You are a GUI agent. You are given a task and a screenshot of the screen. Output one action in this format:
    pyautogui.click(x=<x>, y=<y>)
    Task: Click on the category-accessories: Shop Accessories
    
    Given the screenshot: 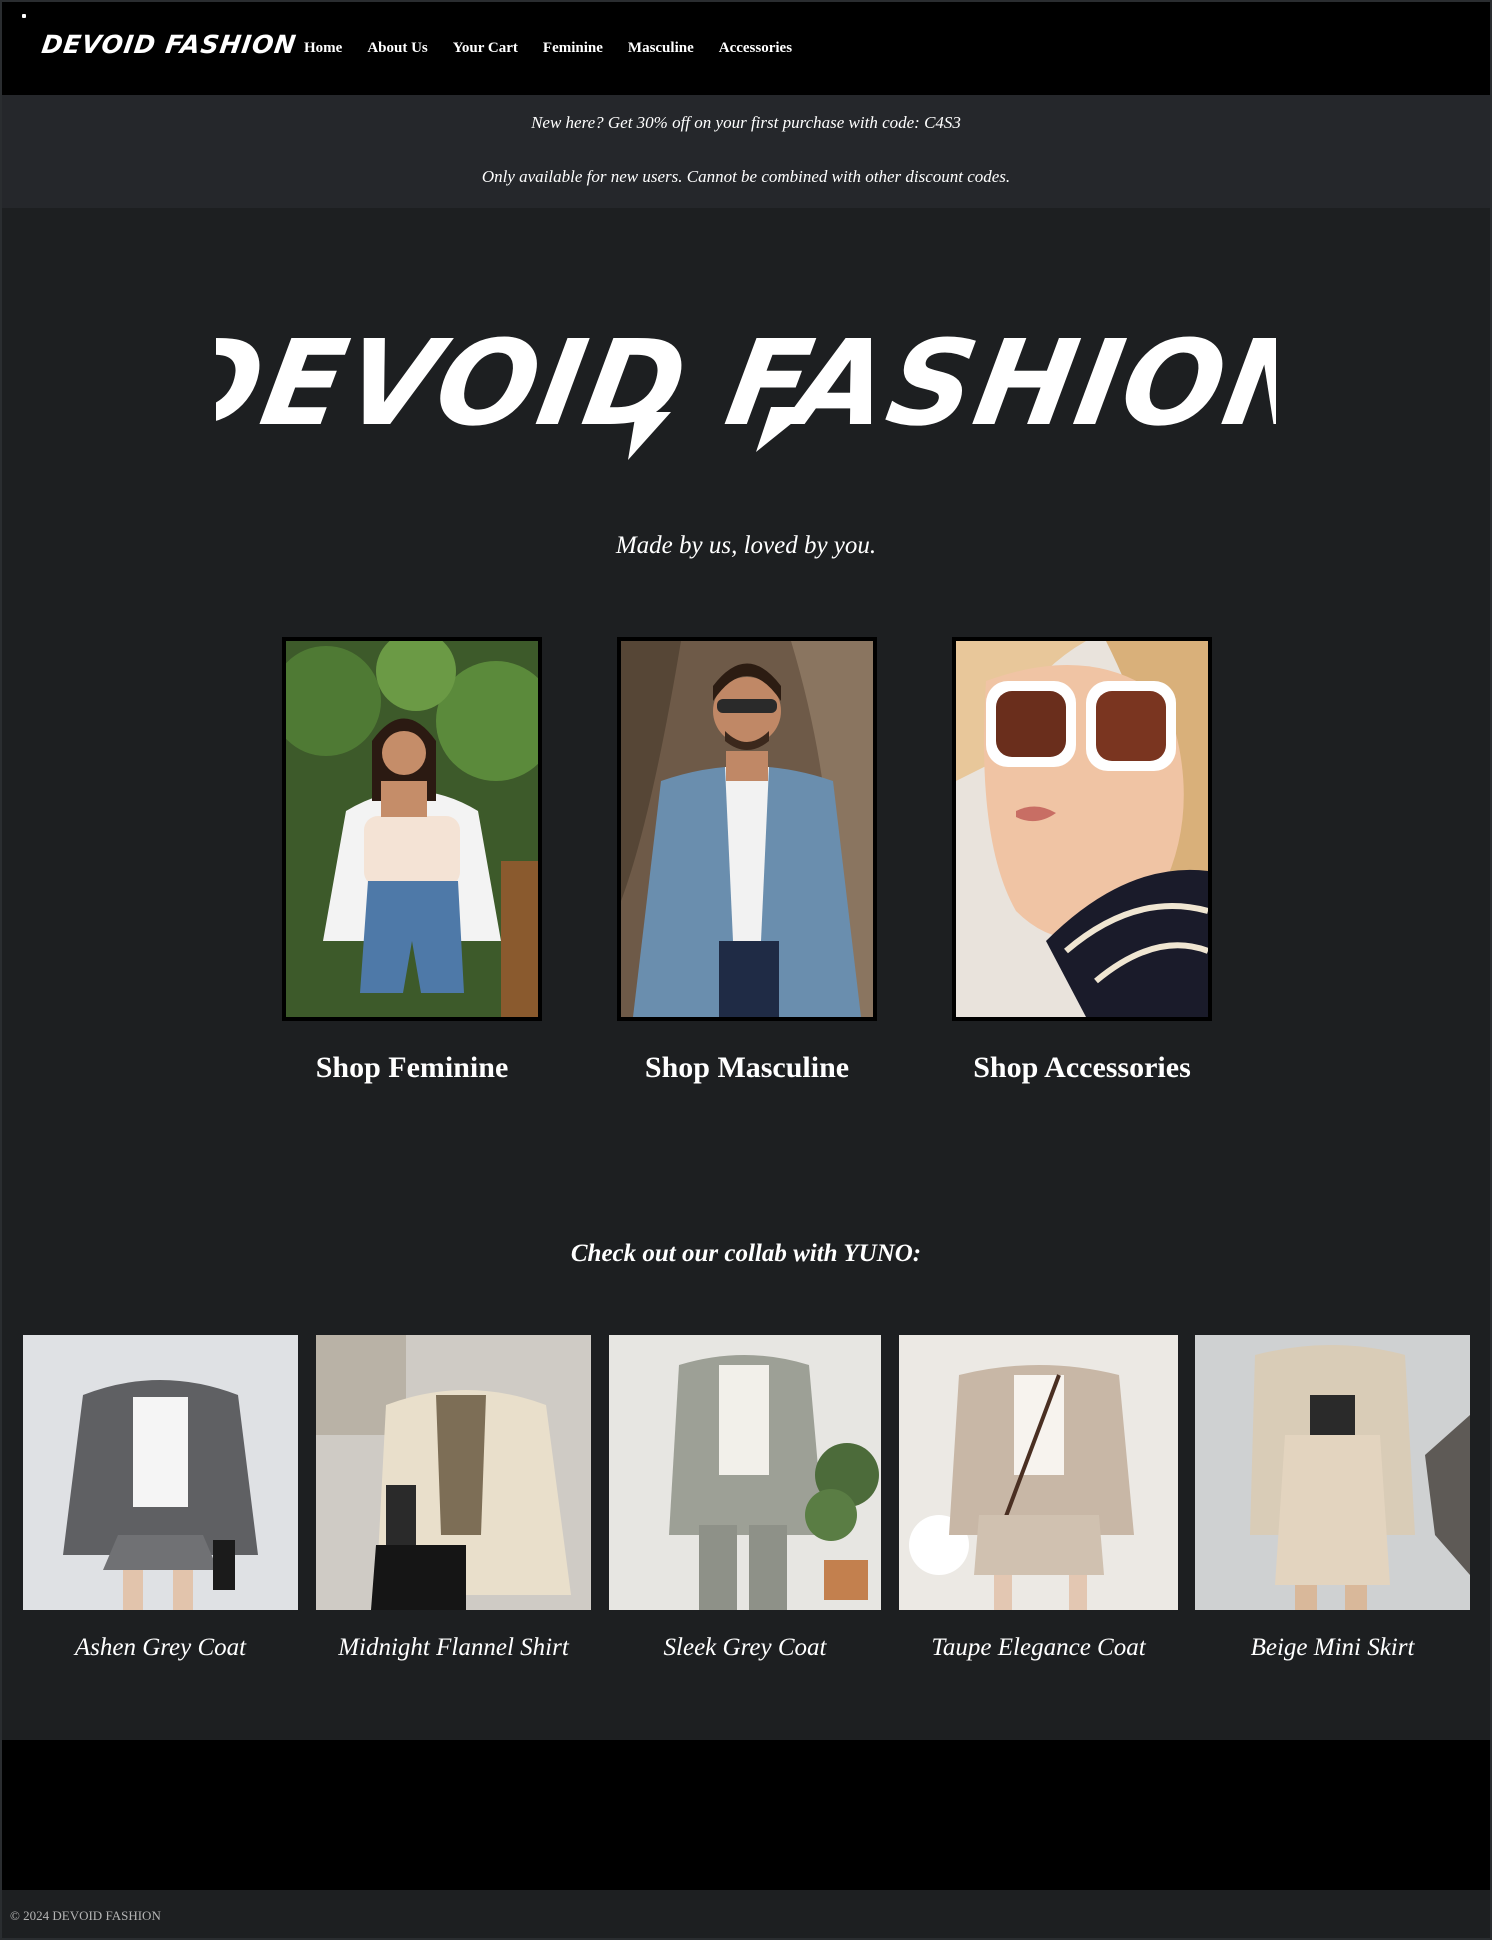 What is the action you would take?
    pyautogui.click(x=1082, y=861)
    